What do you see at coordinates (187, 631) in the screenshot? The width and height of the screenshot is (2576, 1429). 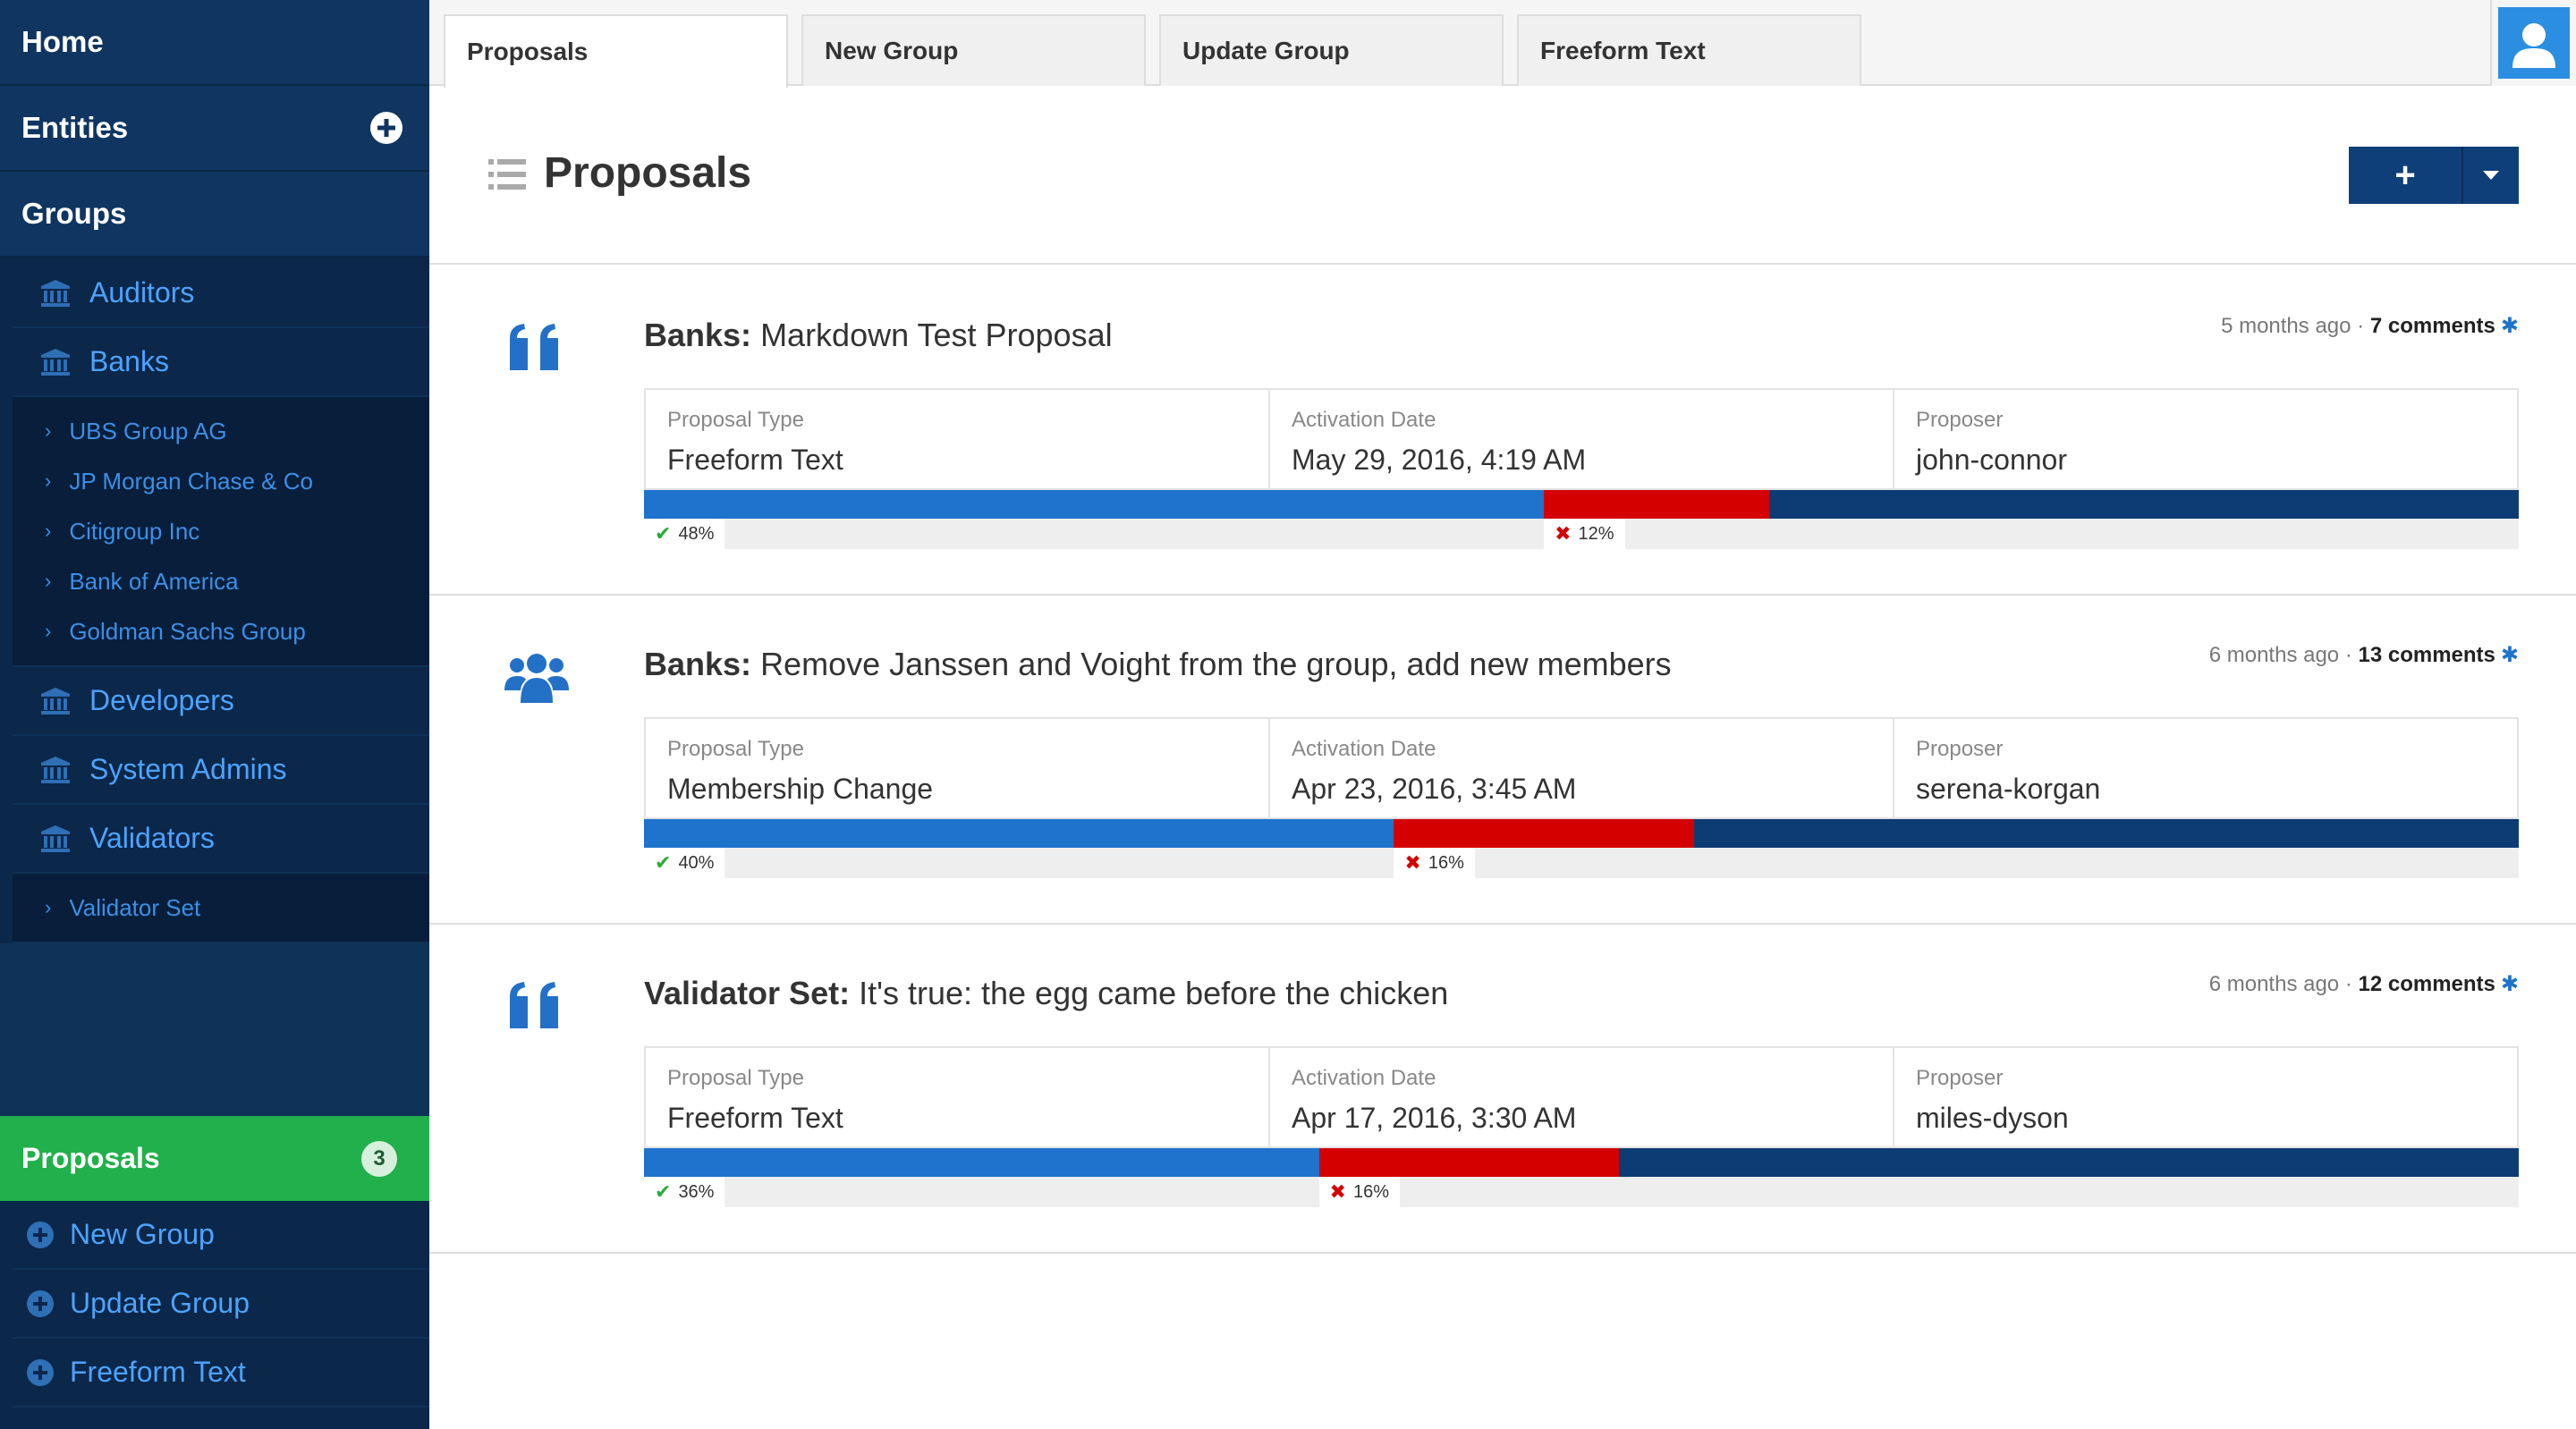 I see `sidebar-subitem-label: Goldman Sachs Group` at bounding box center [187, 631].